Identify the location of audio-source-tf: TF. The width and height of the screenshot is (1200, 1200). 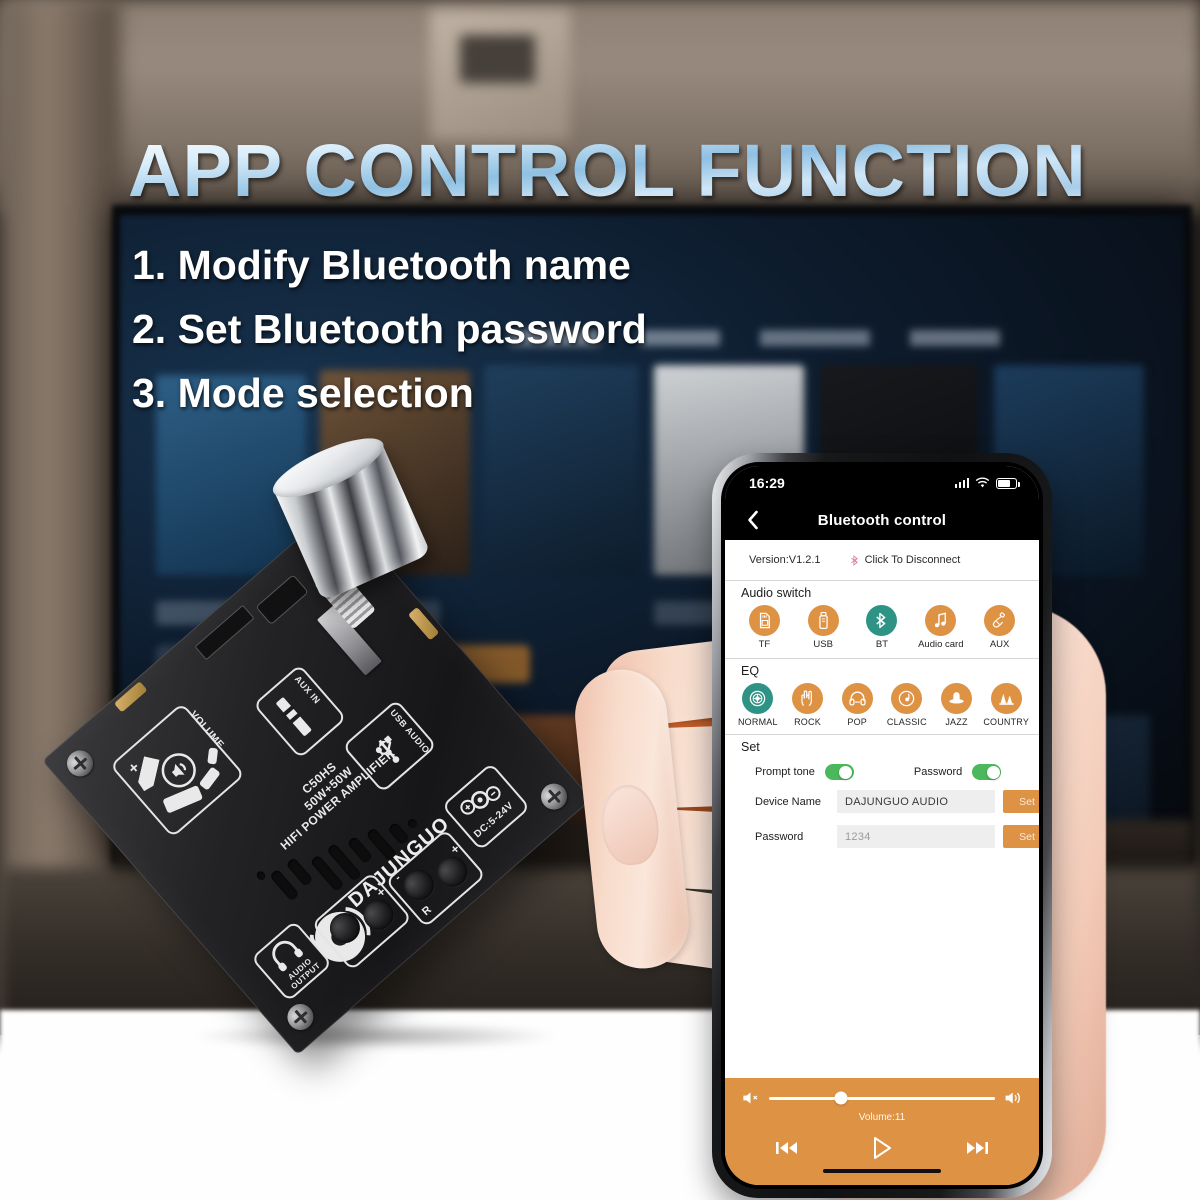
(764, 627).